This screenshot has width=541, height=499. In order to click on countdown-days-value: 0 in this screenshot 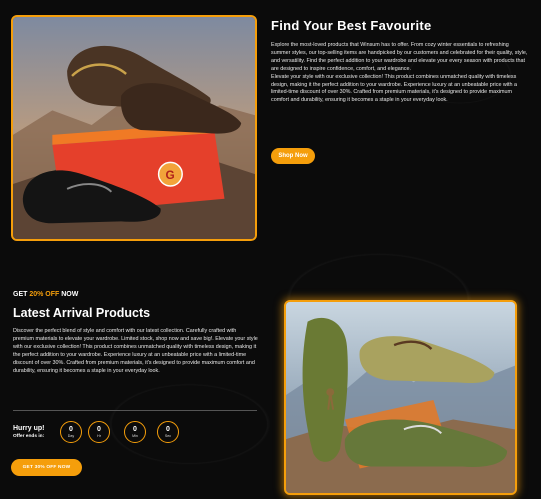, I will do `click(71, 429)`.